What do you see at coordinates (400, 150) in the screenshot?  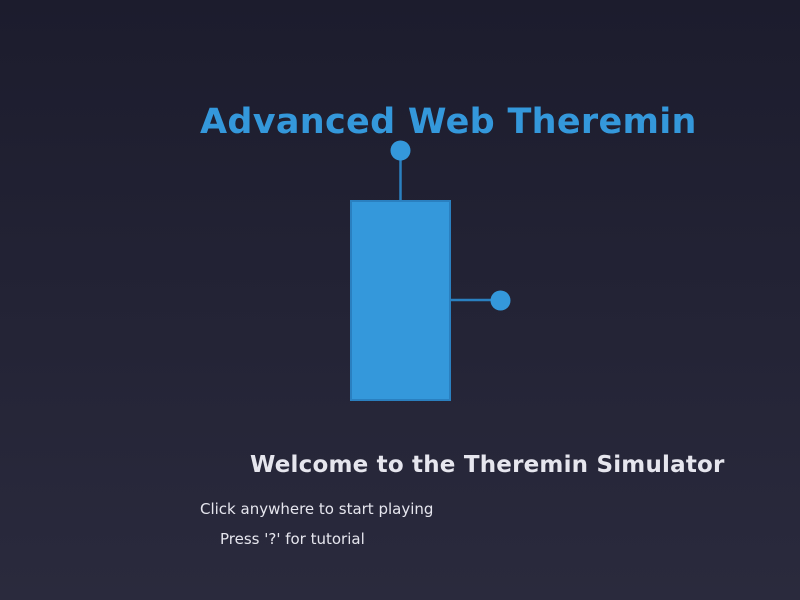 I see `pitch-antenna-icon` at bounding box center [400, 150].